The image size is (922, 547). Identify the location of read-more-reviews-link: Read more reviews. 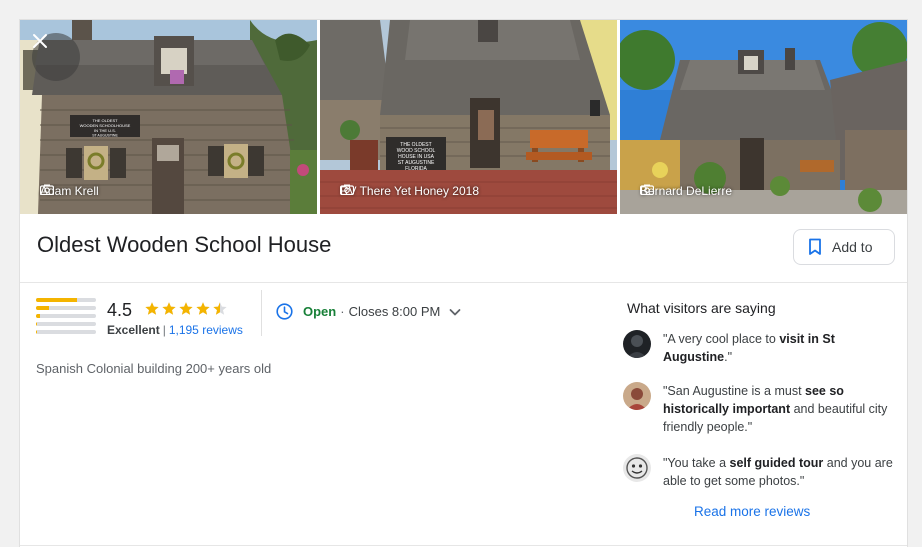
(752, 511).